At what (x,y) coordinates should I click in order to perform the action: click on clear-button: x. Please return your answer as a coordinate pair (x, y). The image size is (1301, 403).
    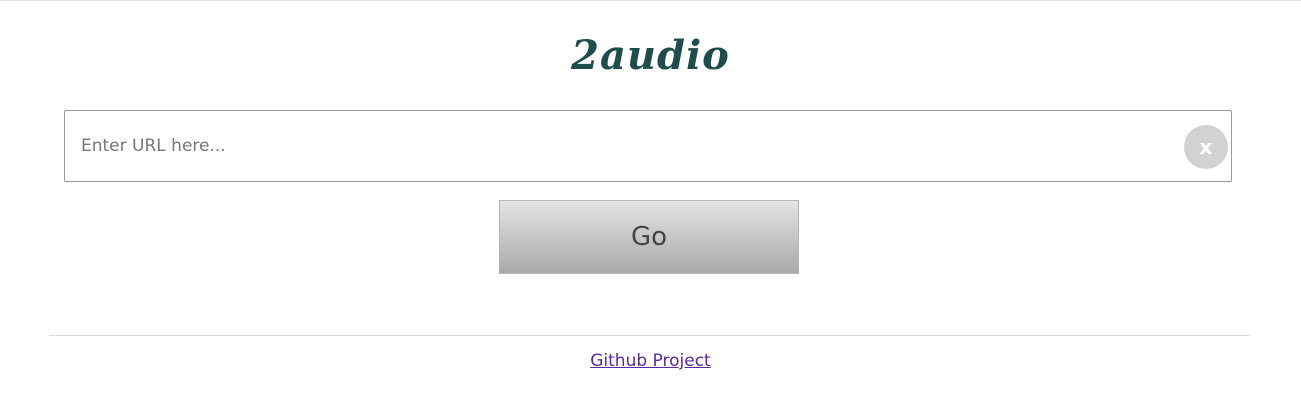
    Looking at the image, I should click on (1206, 147).